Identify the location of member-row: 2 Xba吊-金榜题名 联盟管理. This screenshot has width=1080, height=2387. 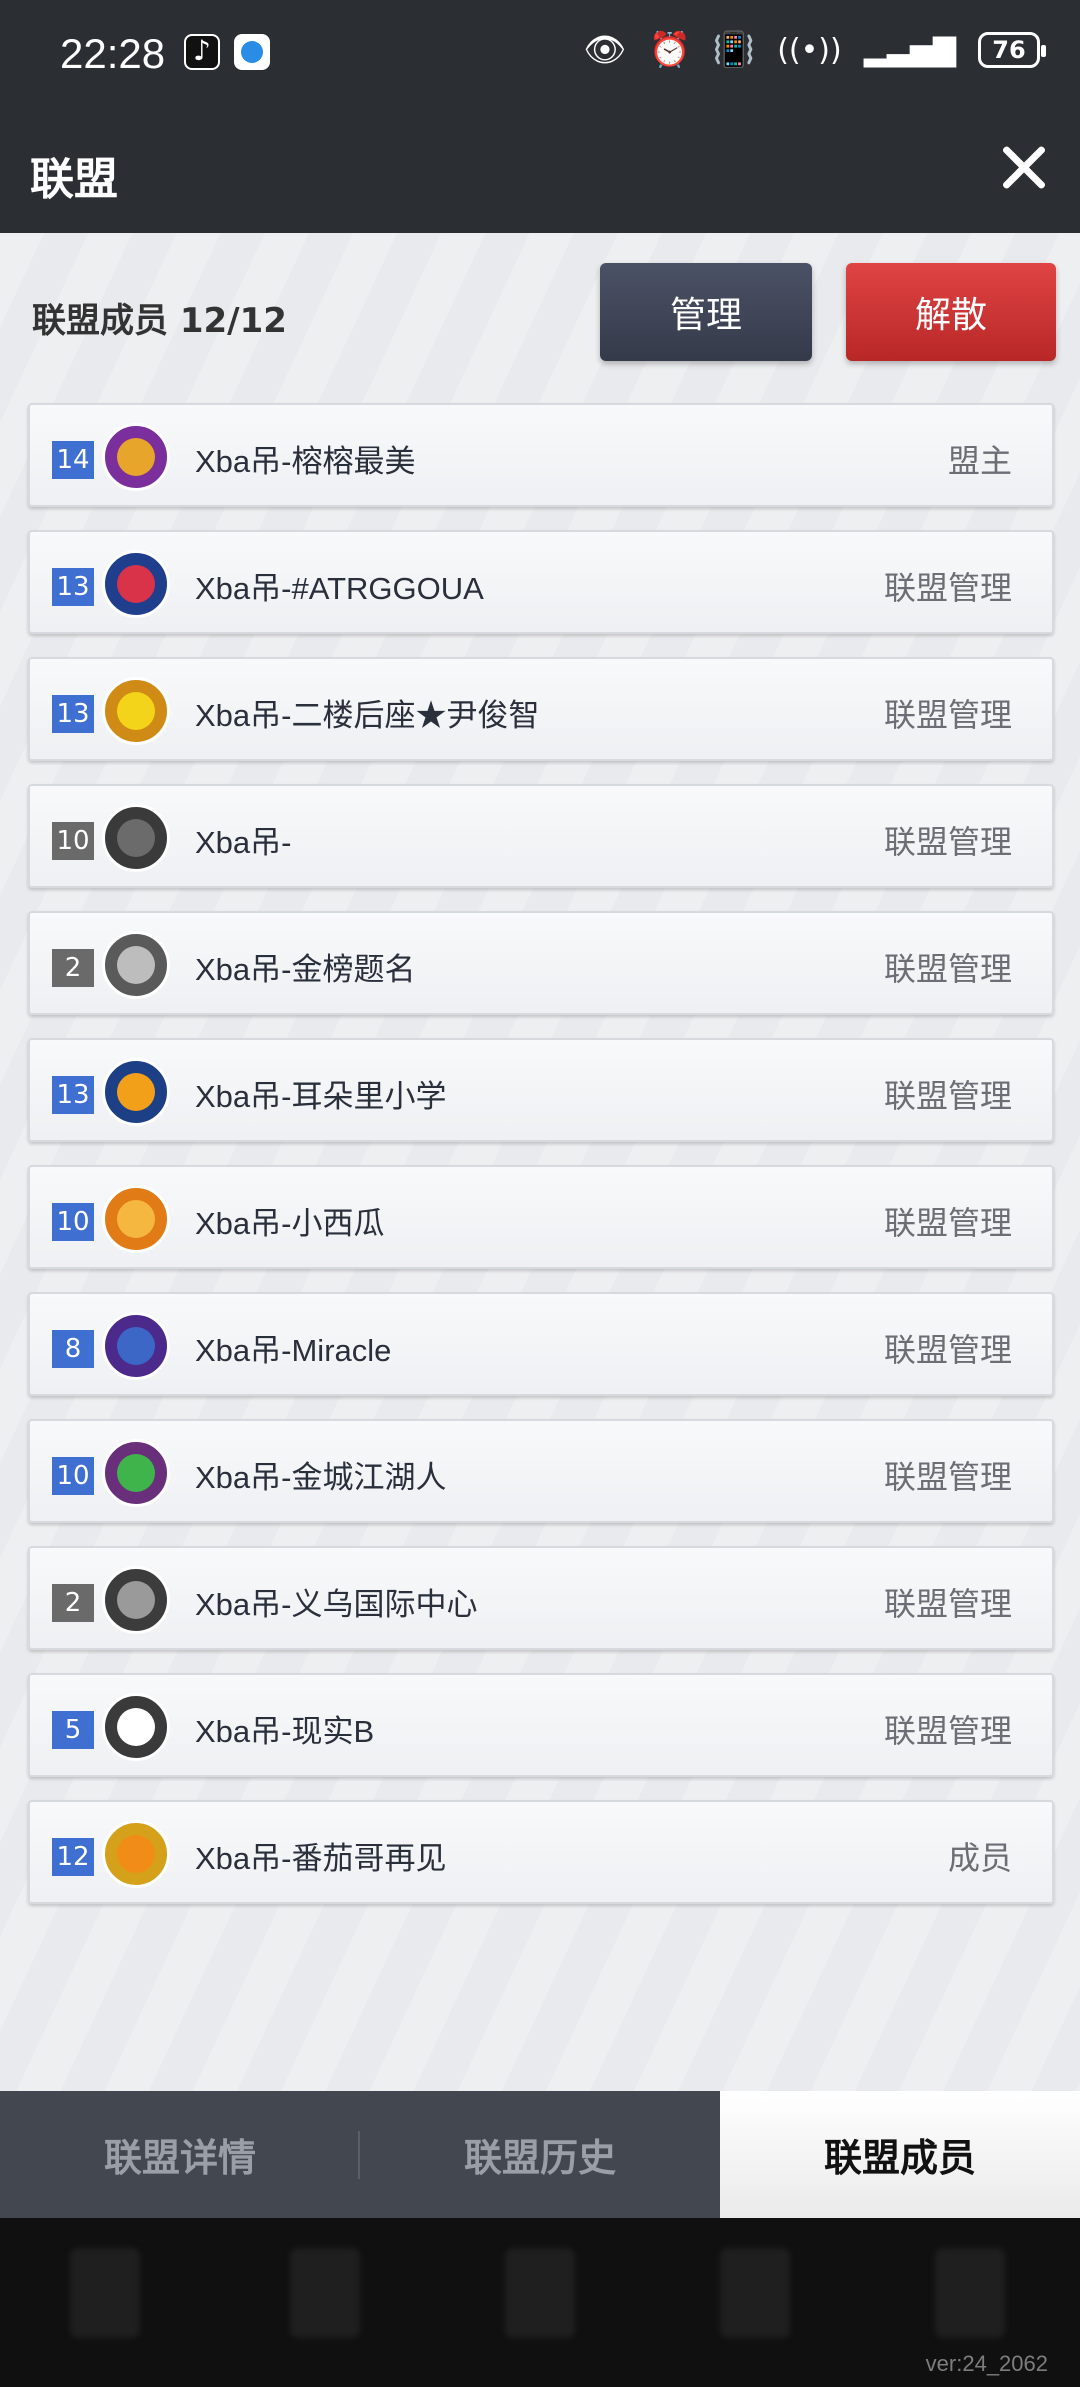
(541, 963).